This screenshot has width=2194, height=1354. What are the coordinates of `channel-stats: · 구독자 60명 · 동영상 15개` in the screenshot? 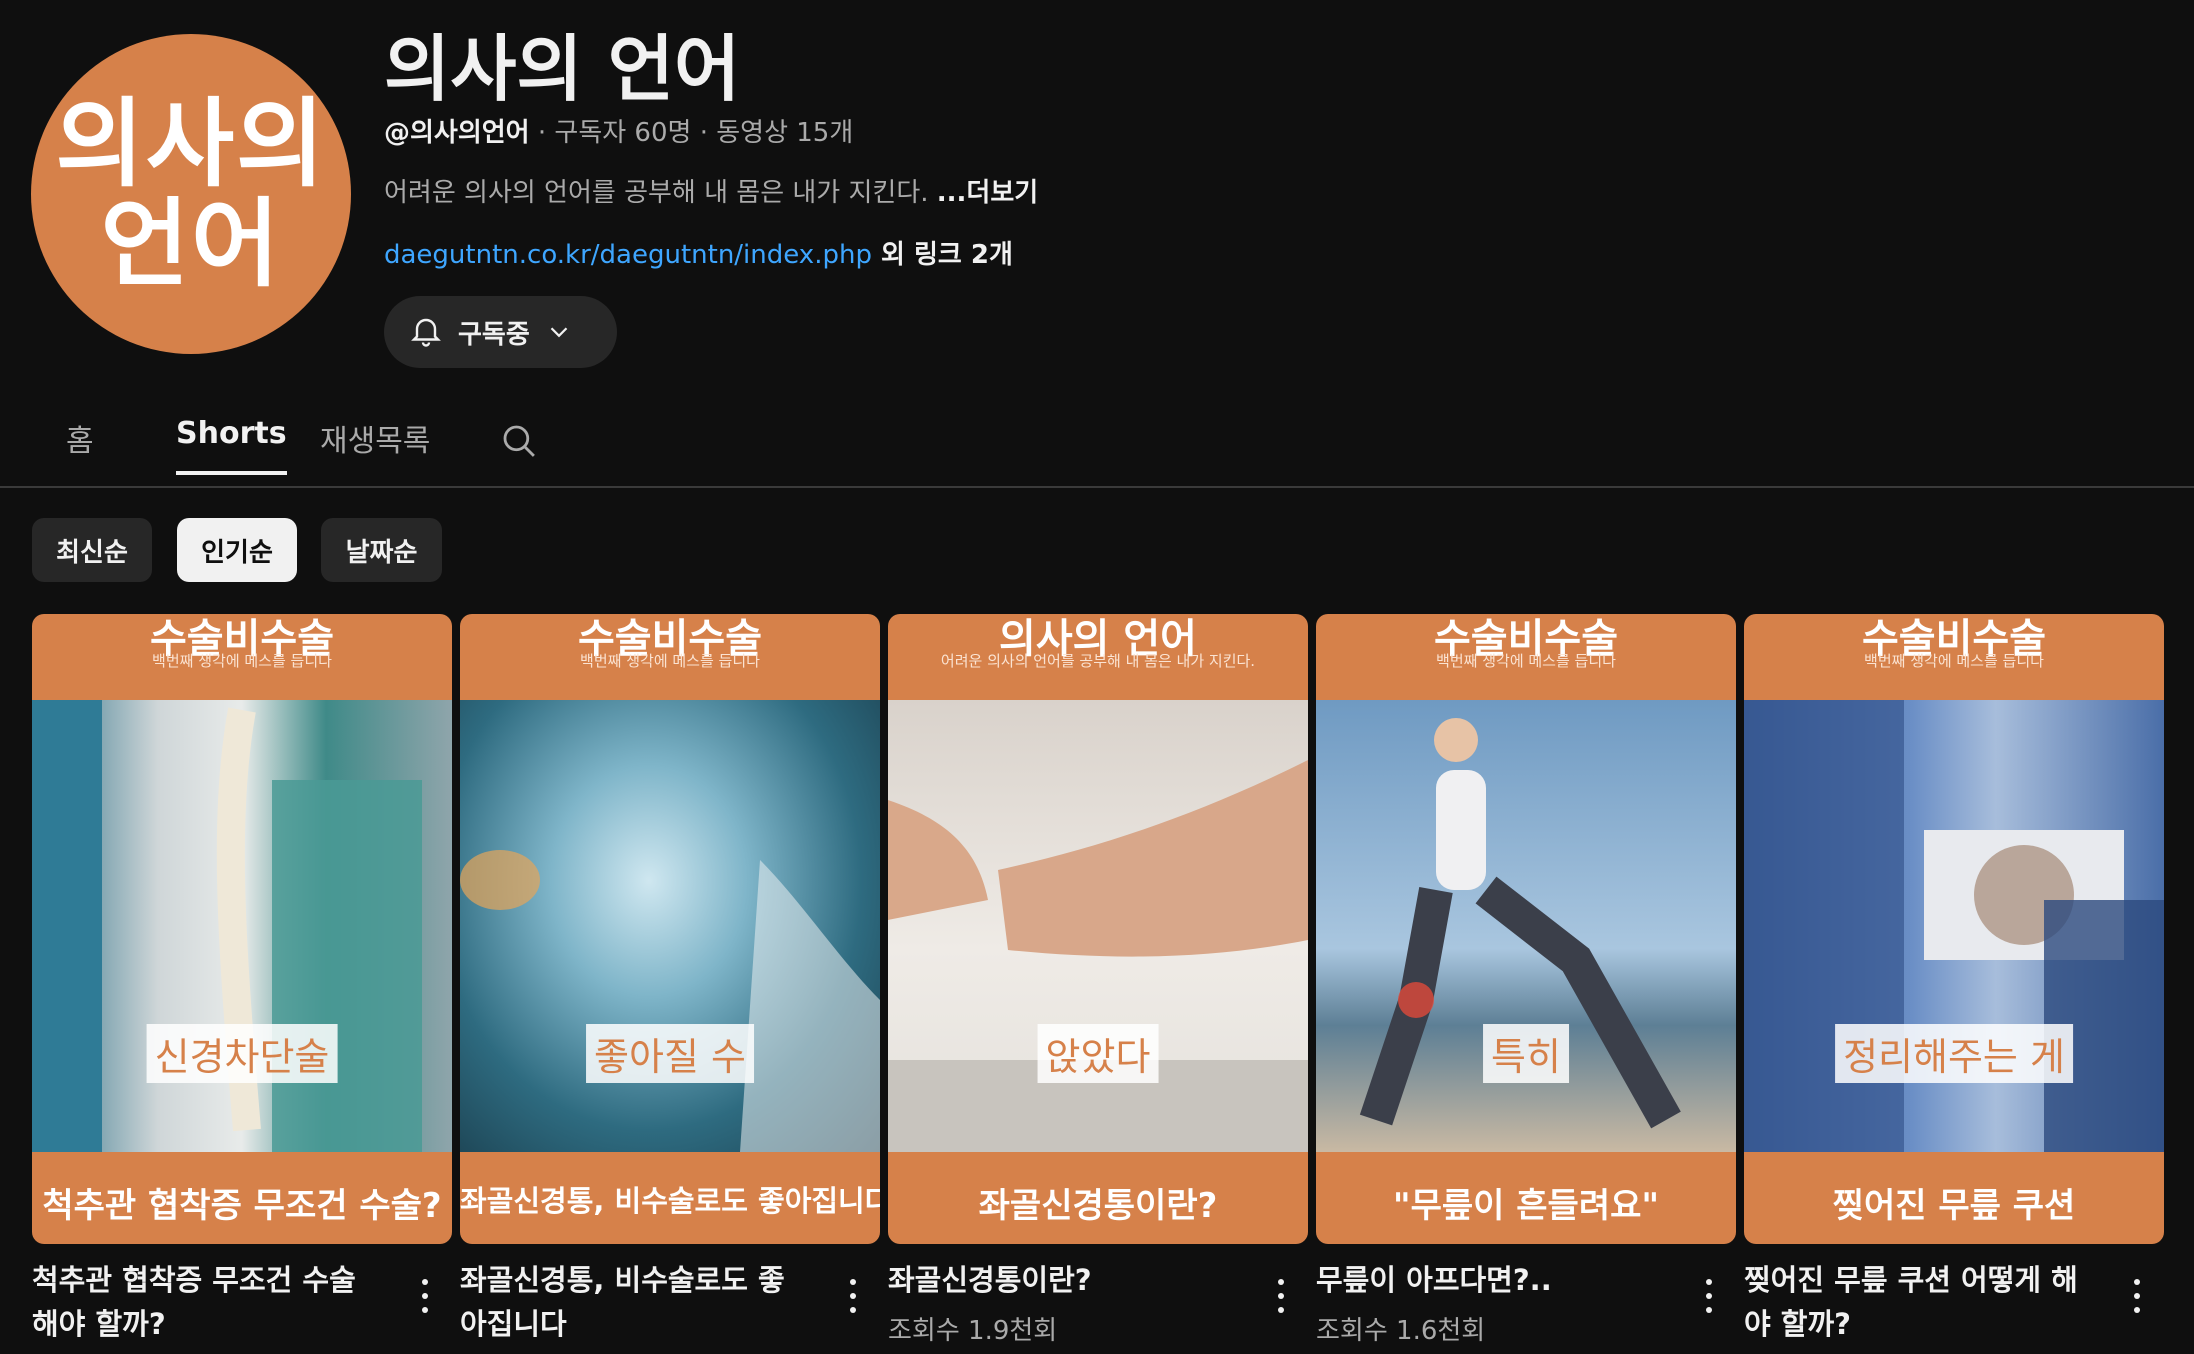 It's located at (691, 133).